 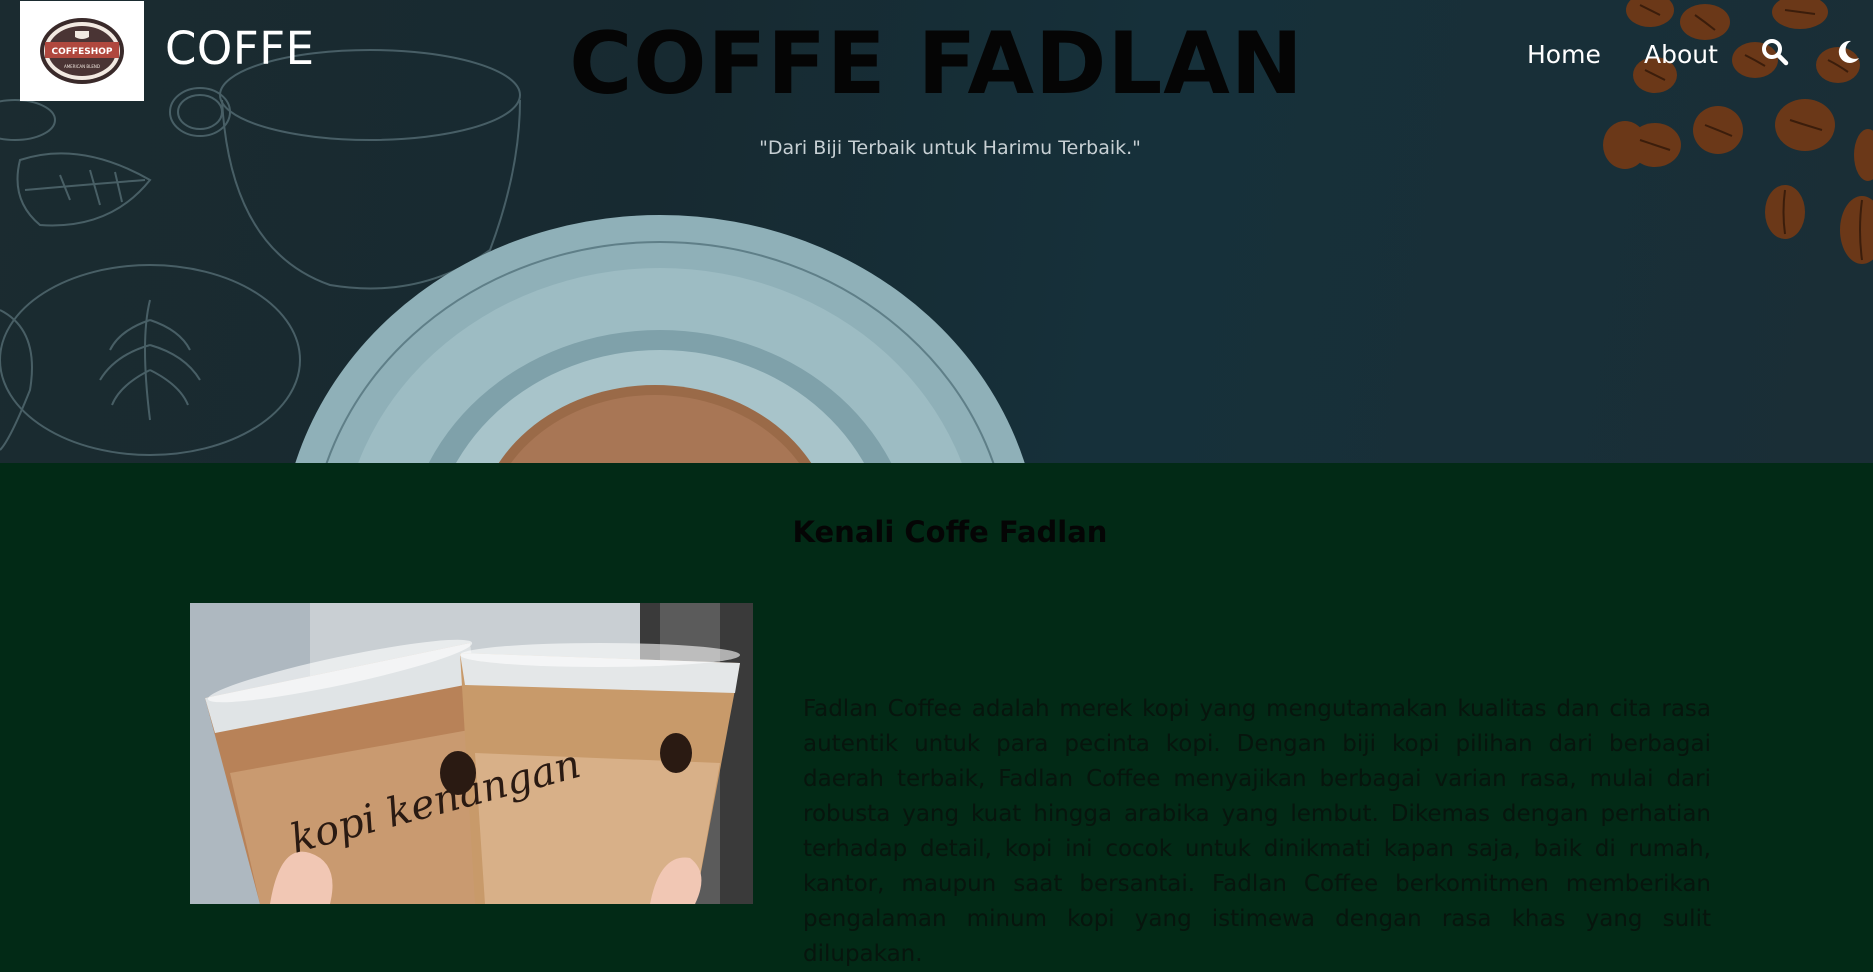 What do you see at coordinates (950, 532) in the screenshot?
I see `about-heading: Kenali Coffe Fadlan` at bounding box center [950, 532].